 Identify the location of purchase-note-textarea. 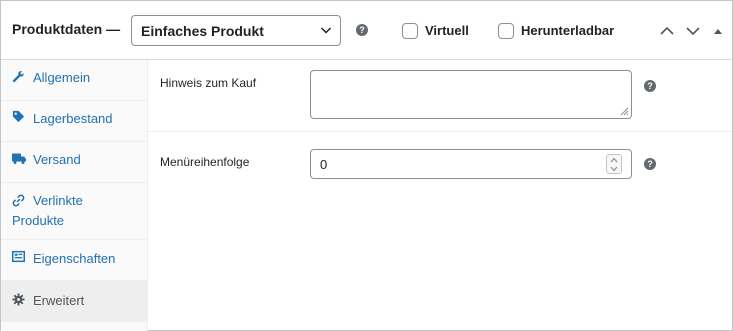
(471, 94).